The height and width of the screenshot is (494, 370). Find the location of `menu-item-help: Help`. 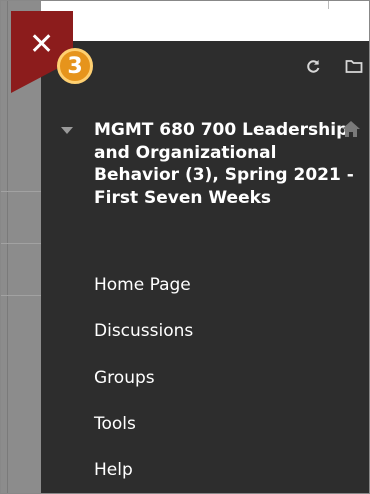

menu-item-help: Help is located at coordinates (113, 470).